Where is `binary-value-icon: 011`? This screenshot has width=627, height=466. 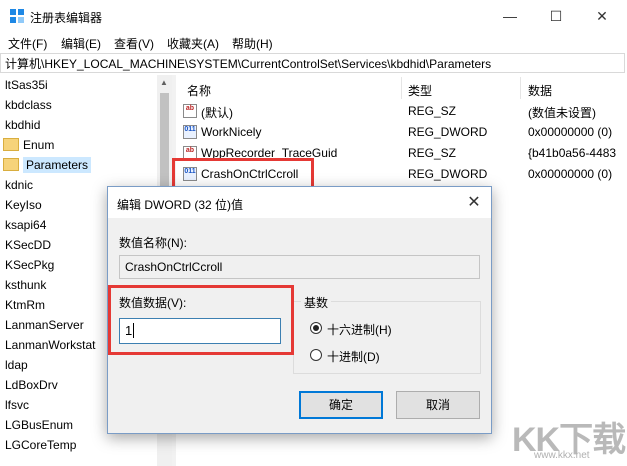
binary-value-icon: 011 is located at coordinates (190, 132).